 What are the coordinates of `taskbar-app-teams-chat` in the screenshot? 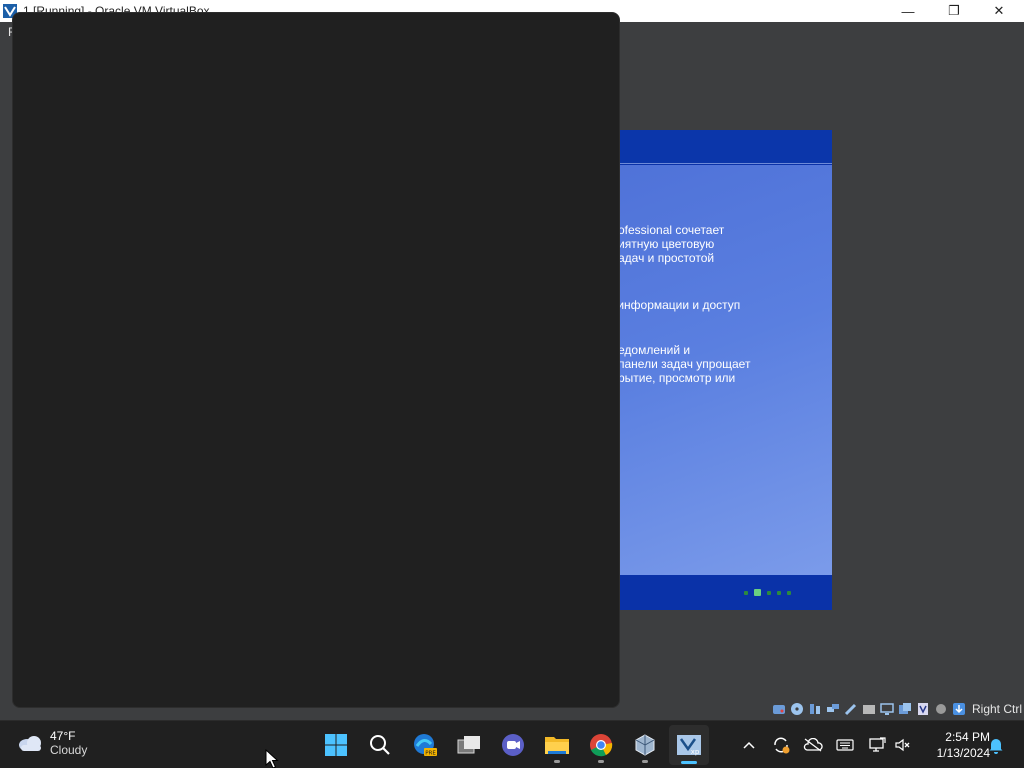 It's located at (513, 745).